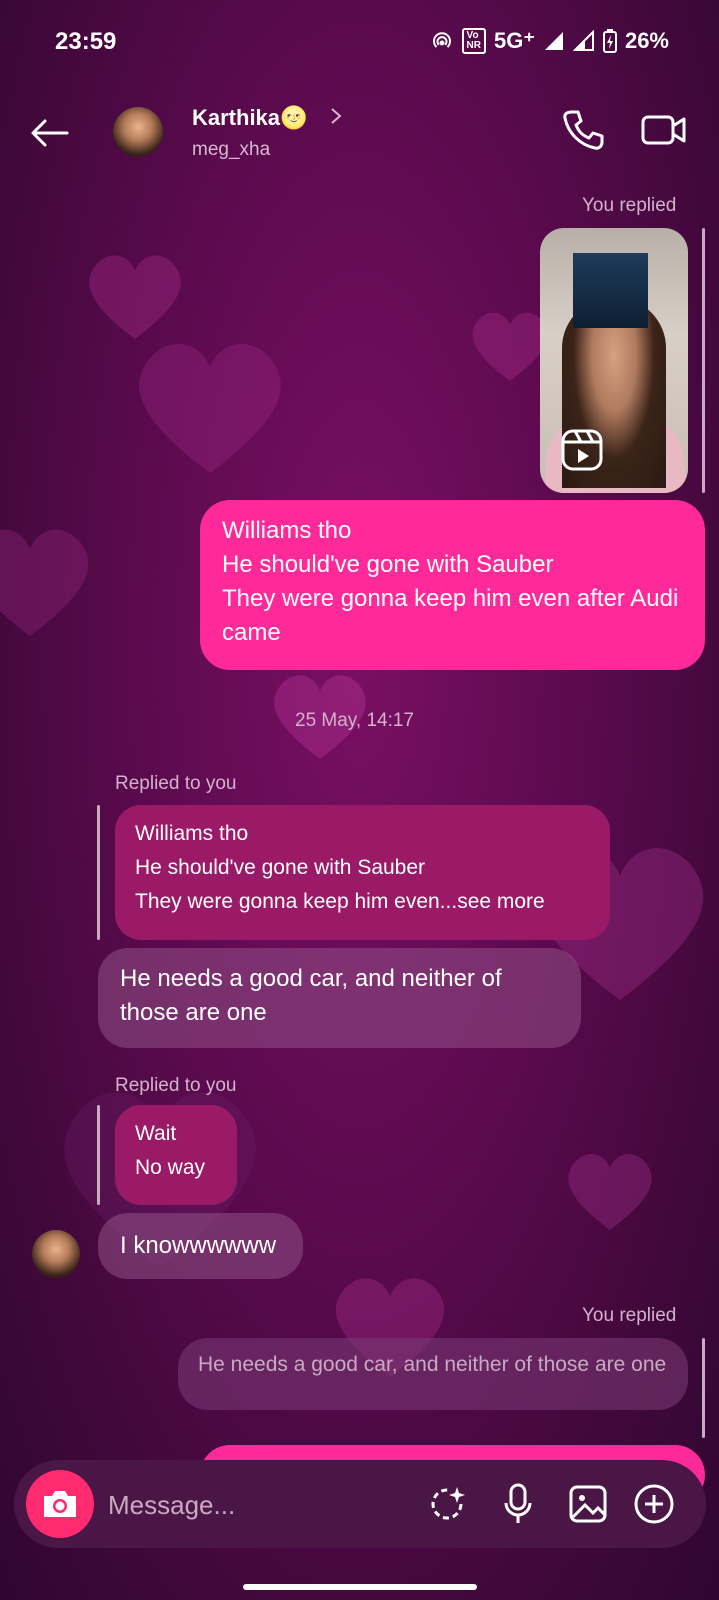 The image size is (719, 1600). Describe the element at coordinates (614, 360) in the screenshot. I see `shared-reel` at that location.